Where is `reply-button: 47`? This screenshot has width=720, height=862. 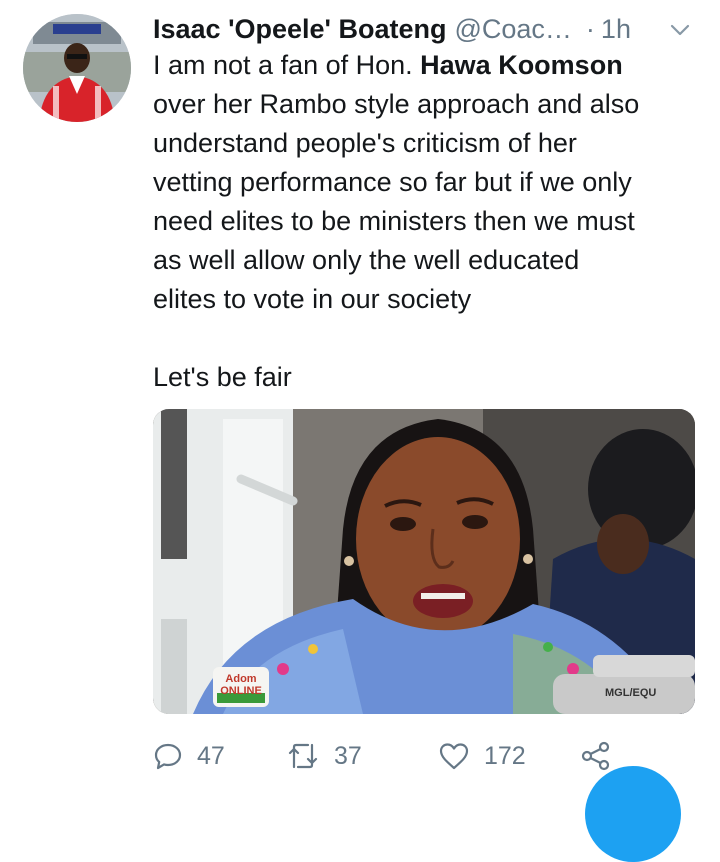
reply-button: 47 is located at coordinates (189, 756).